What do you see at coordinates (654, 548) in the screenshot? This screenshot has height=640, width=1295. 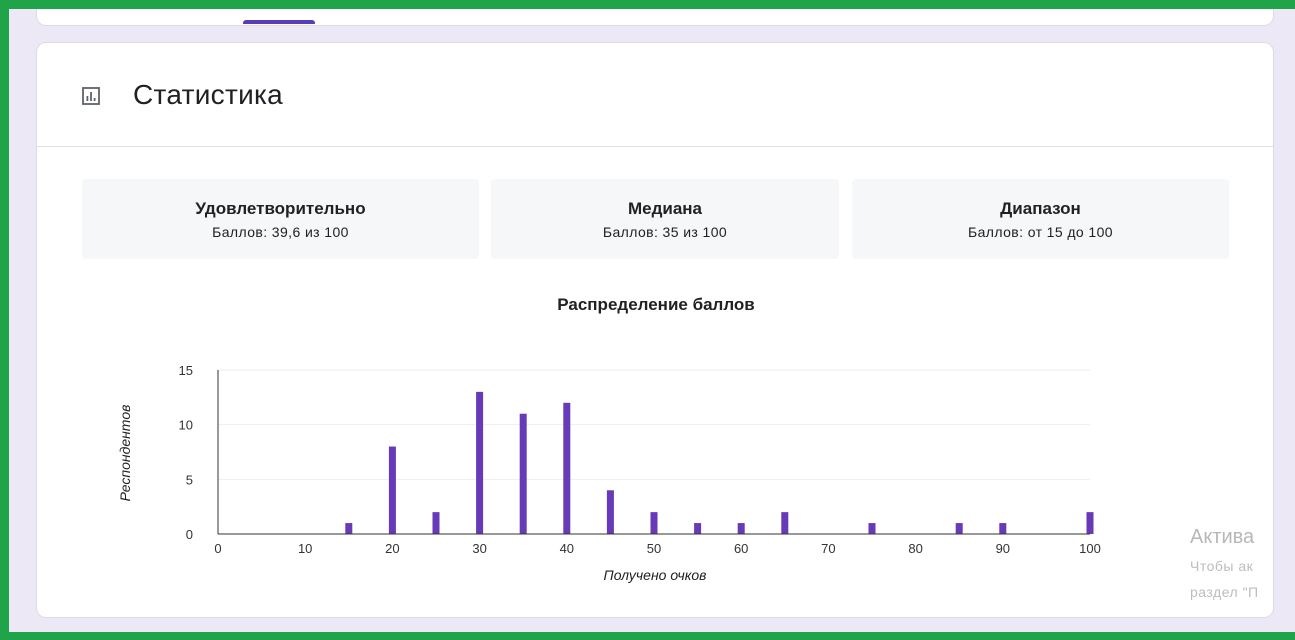 I see `x-tick-label: 50` at bounding box center [654, 548].